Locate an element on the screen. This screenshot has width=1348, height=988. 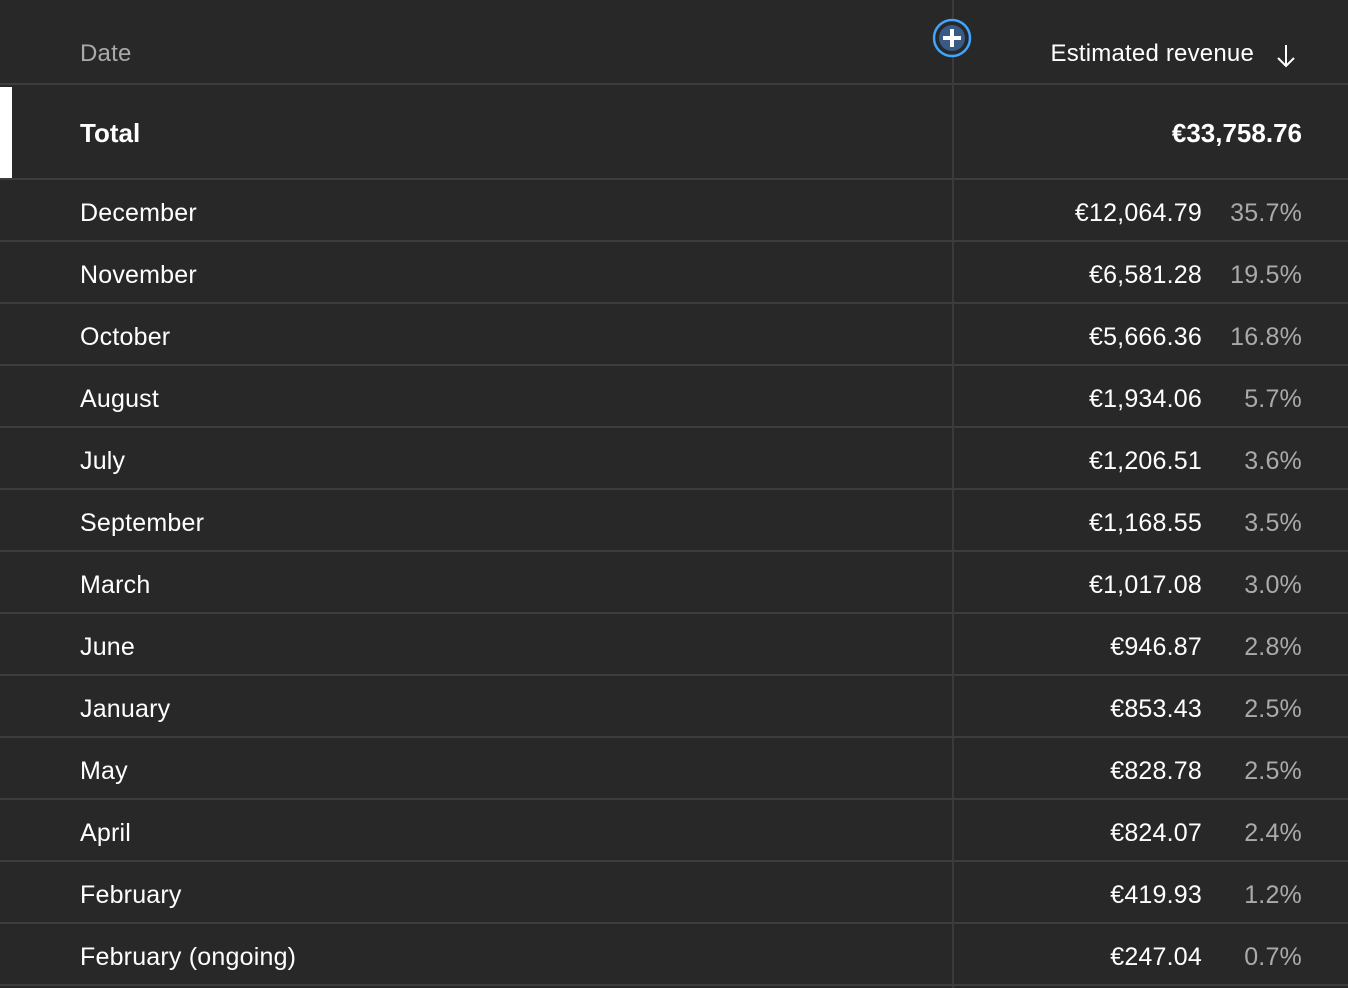
revenue-column-header: Estimated revenue is located at coordinates (1152, 54).